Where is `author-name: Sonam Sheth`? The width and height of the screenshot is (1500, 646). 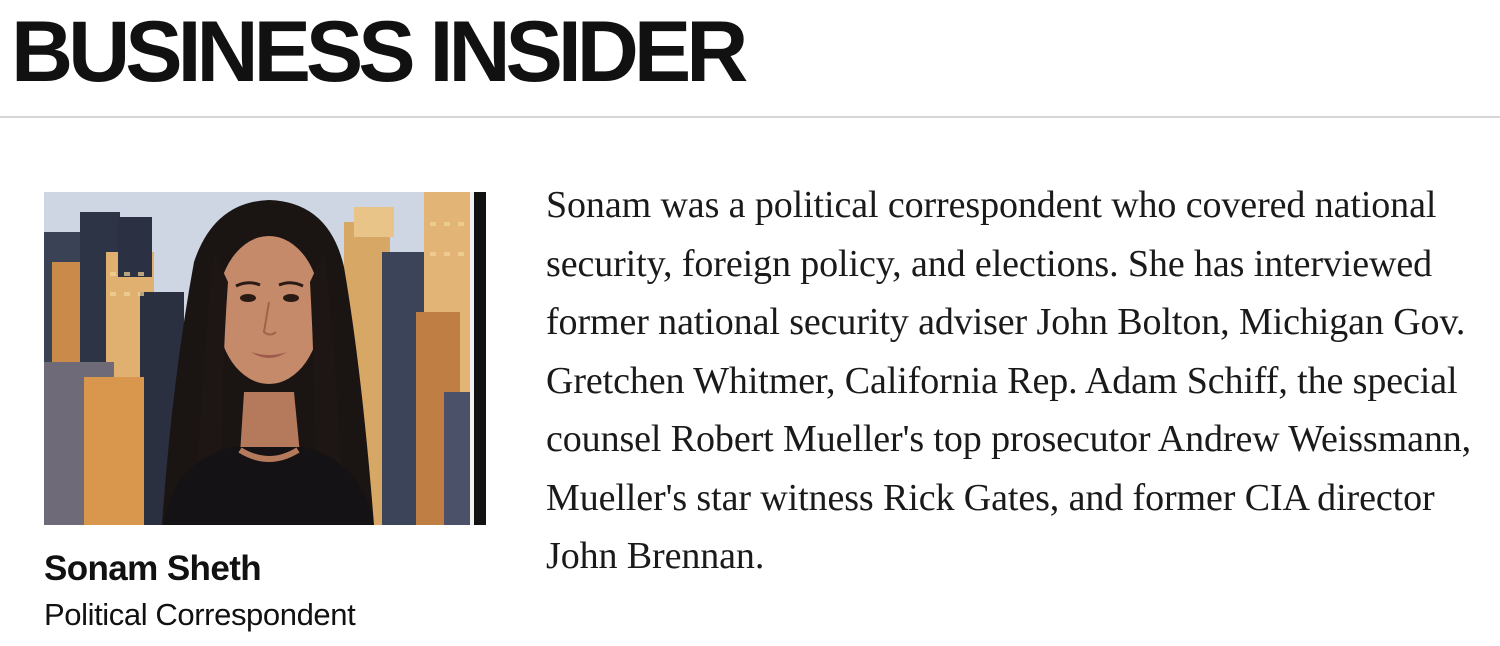 author-name: Sonam Sheth is located at coordinates (153, 569).